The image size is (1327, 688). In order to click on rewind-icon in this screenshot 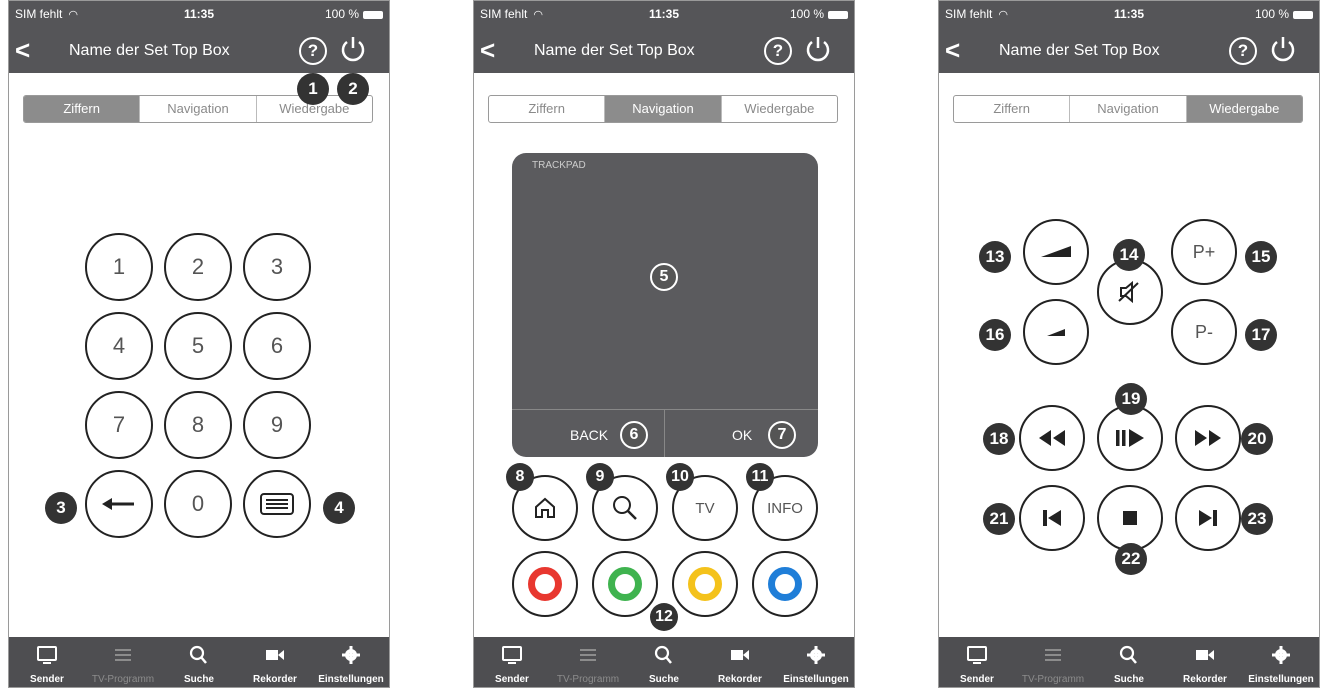, I will do `click(1052, 438)`.